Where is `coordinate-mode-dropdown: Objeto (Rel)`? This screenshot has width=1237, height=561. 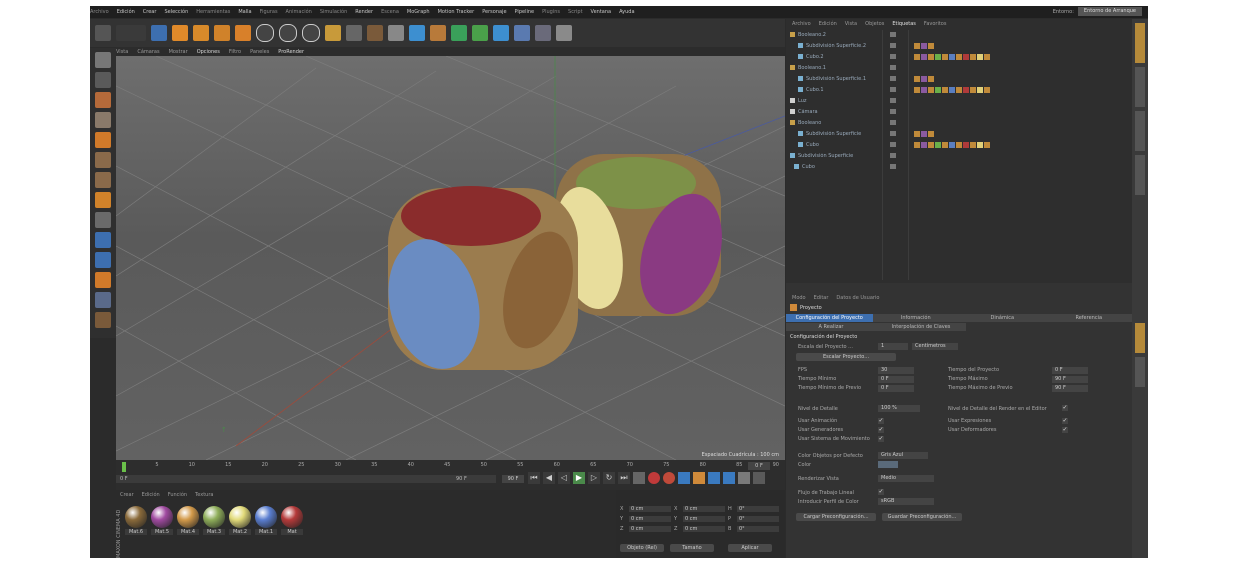 coordinate-mode-dropdown: Objeto (Rel) is located at coordinates (642, 548).